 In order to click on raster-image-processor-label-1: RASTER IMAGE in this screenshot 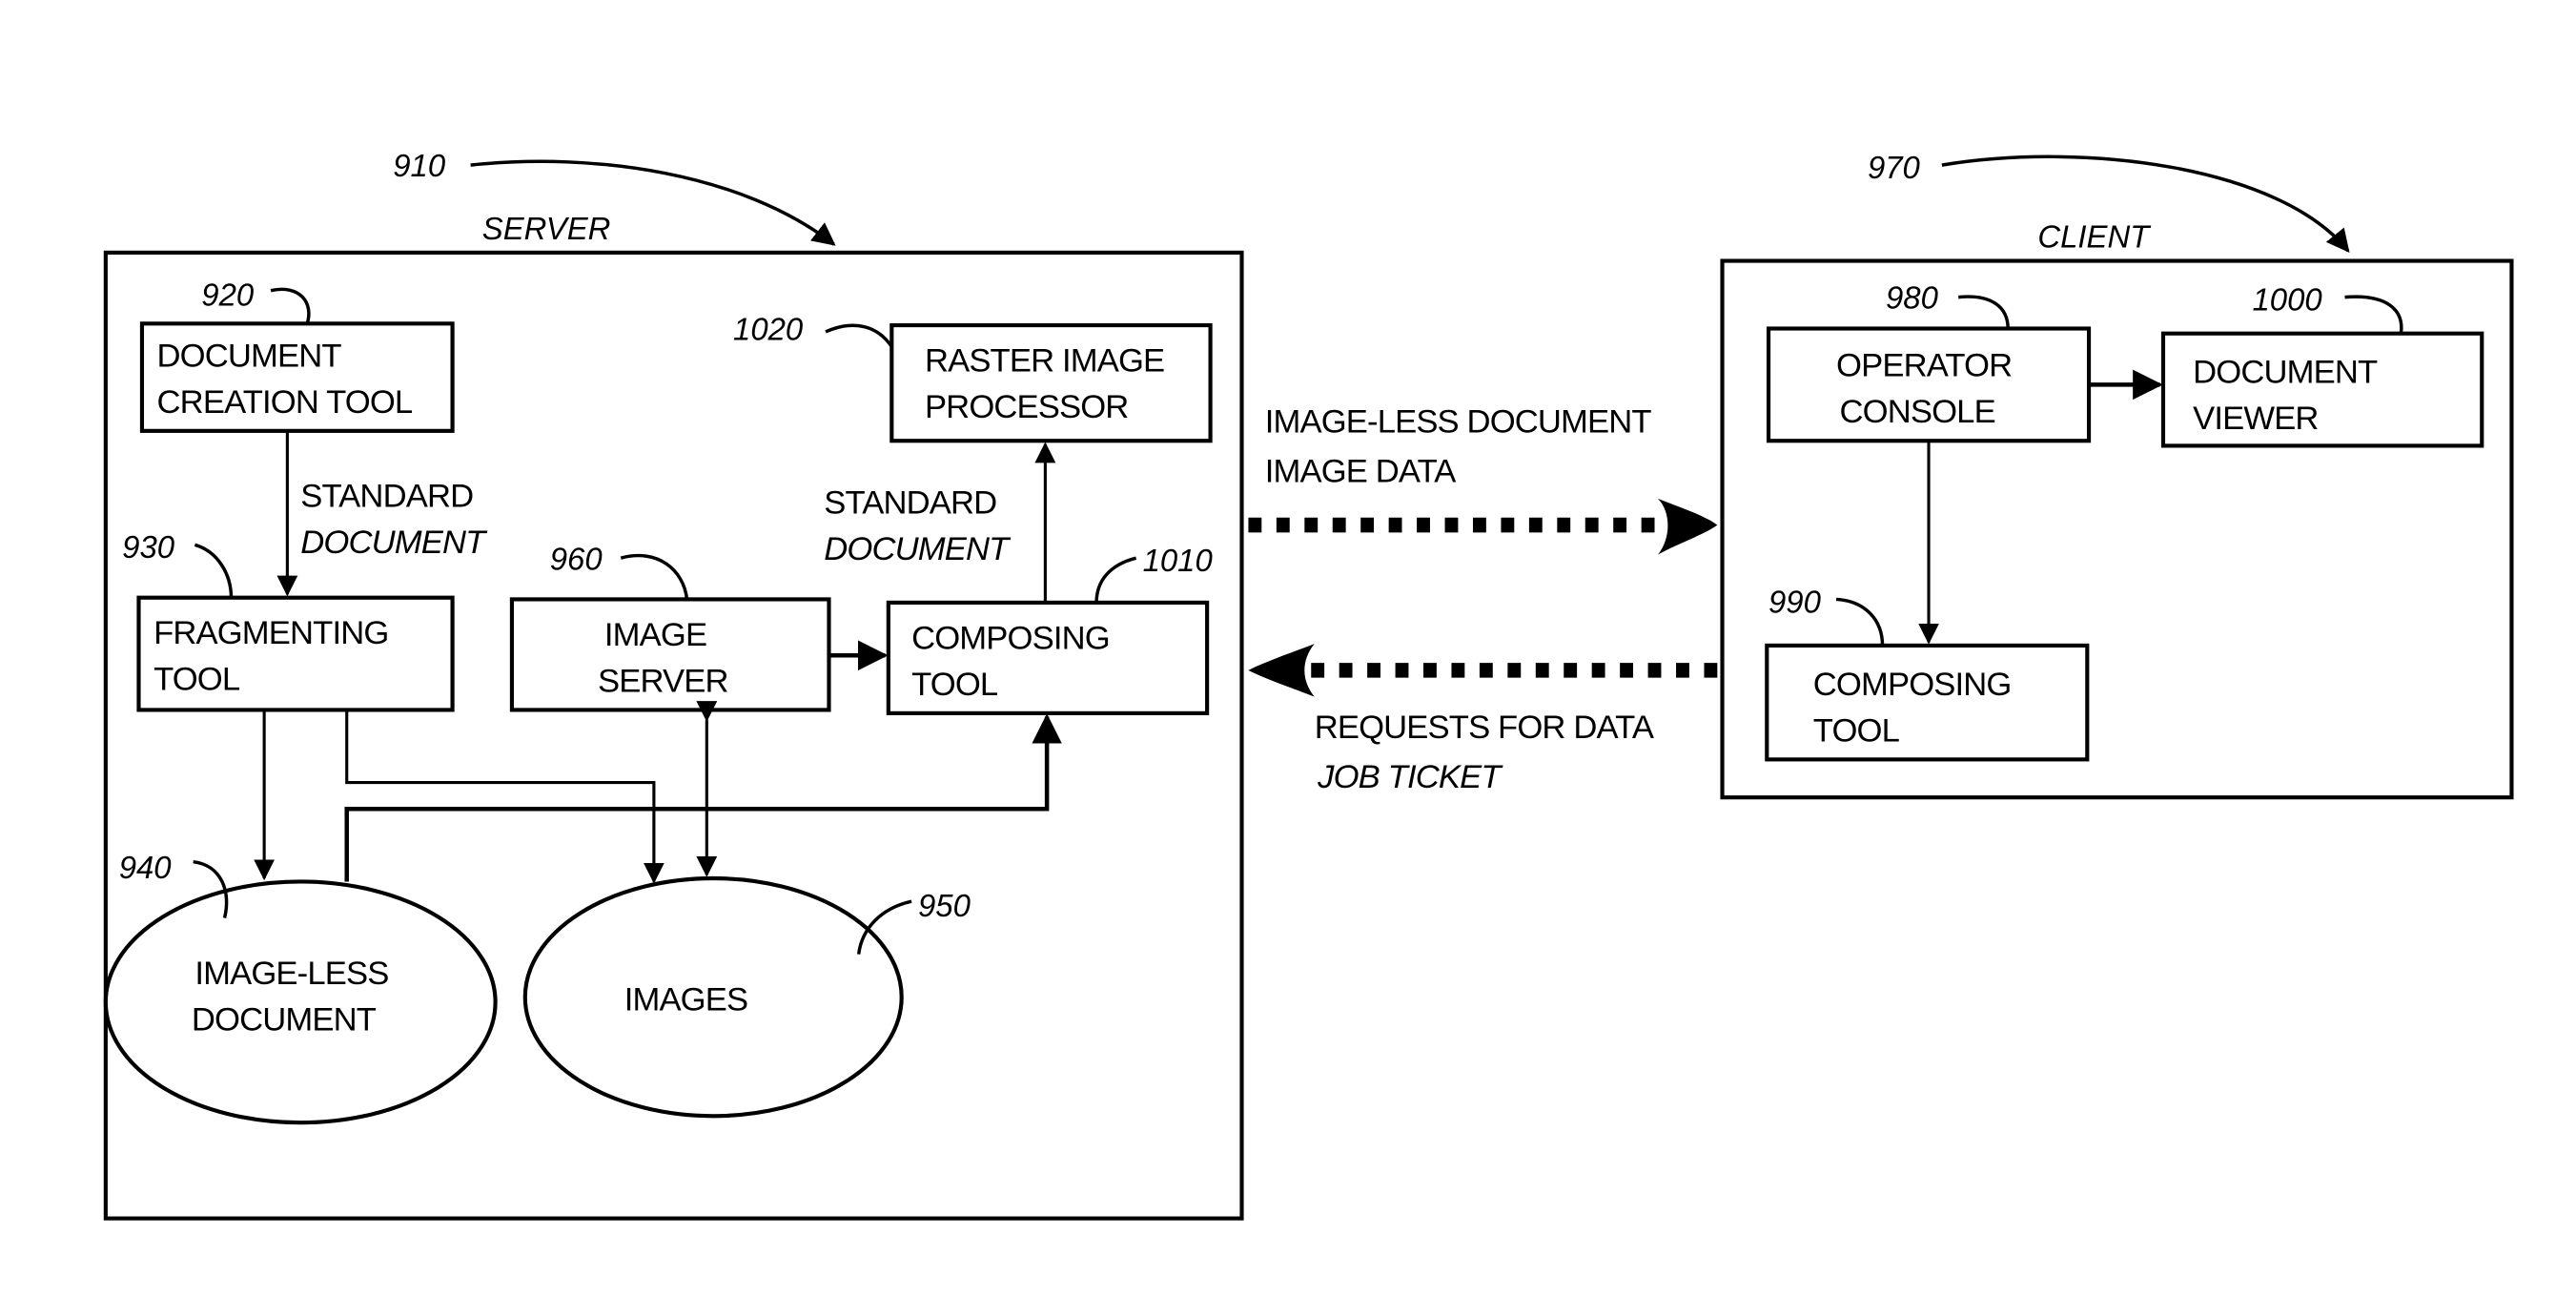, I will do `click(1044, 361)`.